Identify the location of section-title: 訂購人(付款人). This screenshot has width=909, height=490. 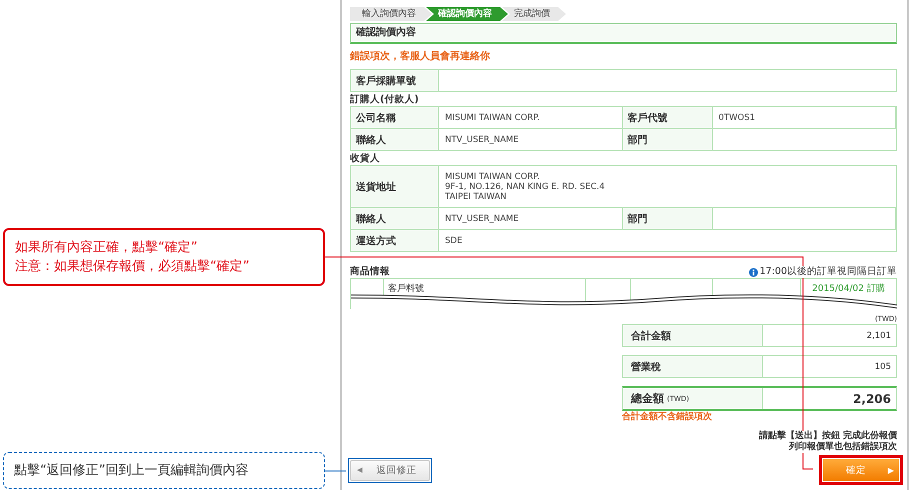
(385, 100).